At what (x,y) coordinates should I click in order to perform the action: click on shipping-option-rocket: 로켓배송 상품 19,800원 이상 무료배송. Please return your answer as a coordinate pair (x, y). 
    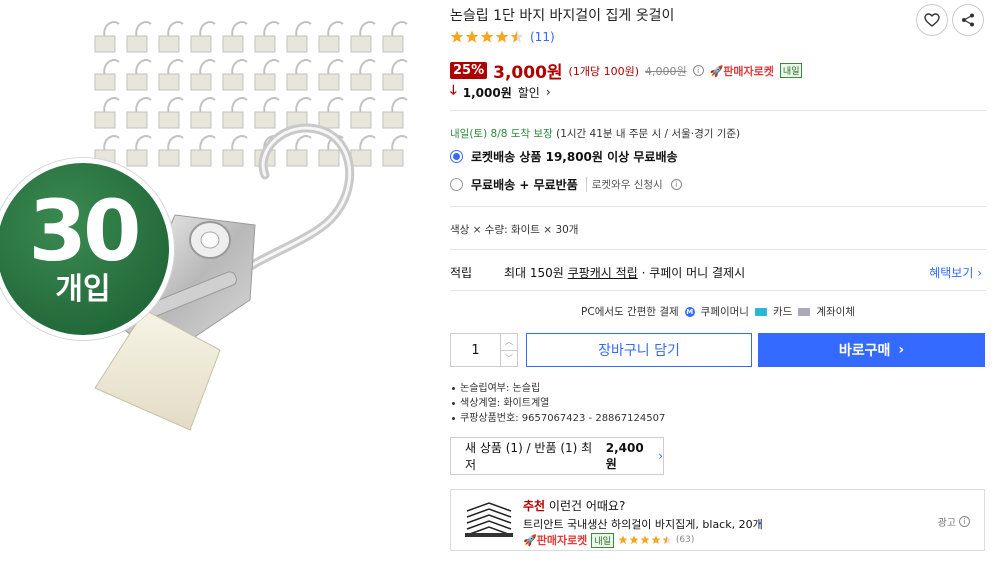
    Looking at the image, I should click on (564, 156).